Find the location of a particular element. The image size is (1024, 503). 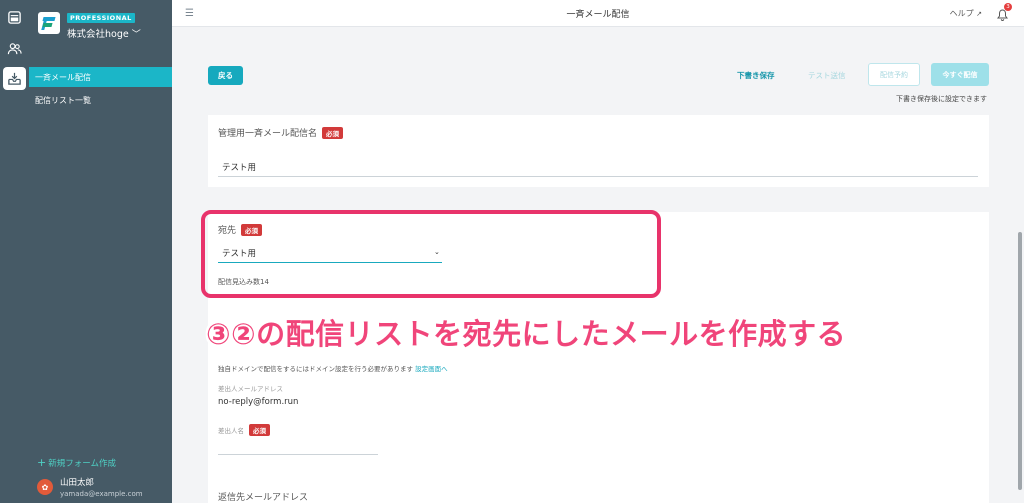

admin-name-input: テスト用 is located at coordinates (239, 167).